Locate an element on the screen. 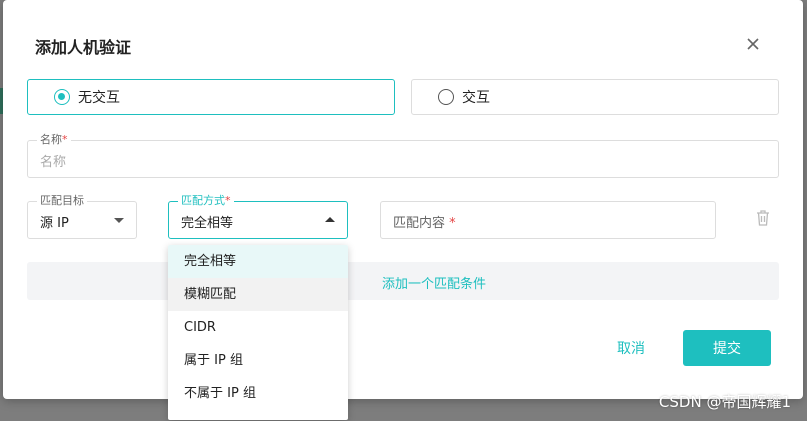  radio-unchecked-icon is located at coordinates (446, 97).